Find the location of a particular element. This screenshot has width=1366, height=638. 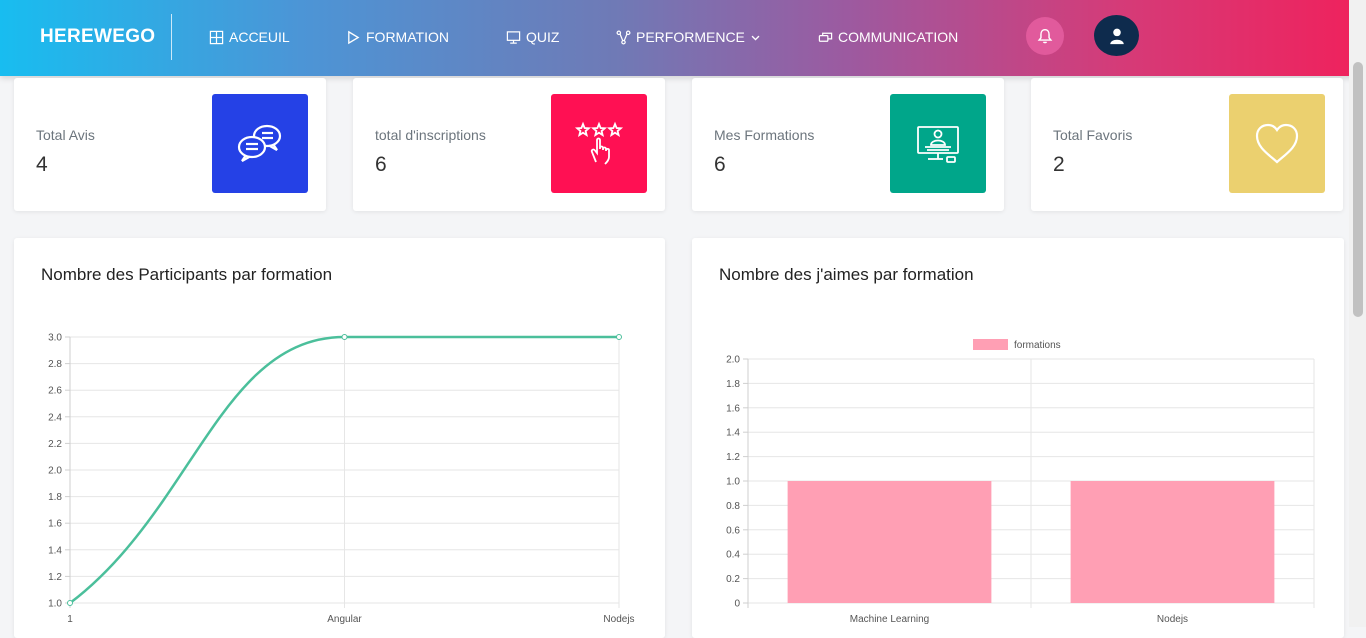

dashboard-icon is located at coordinates (216, 37).